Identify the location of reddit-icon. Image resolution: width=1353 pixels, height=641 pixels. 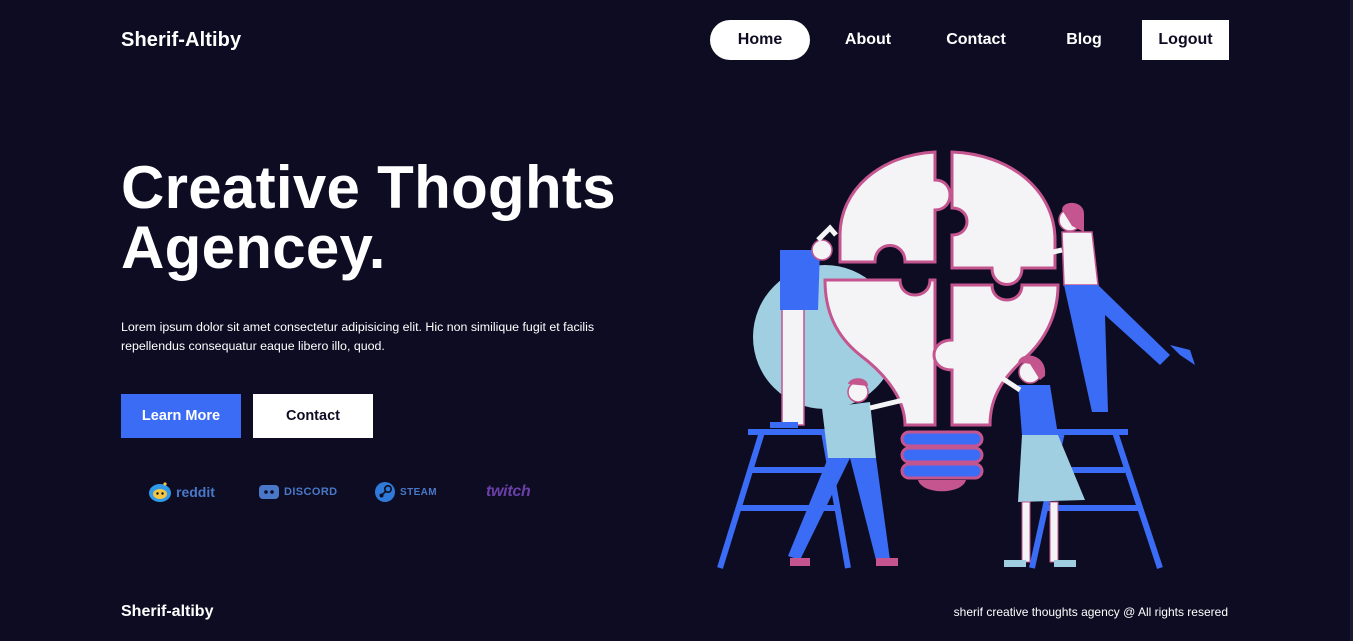
(160, 492).